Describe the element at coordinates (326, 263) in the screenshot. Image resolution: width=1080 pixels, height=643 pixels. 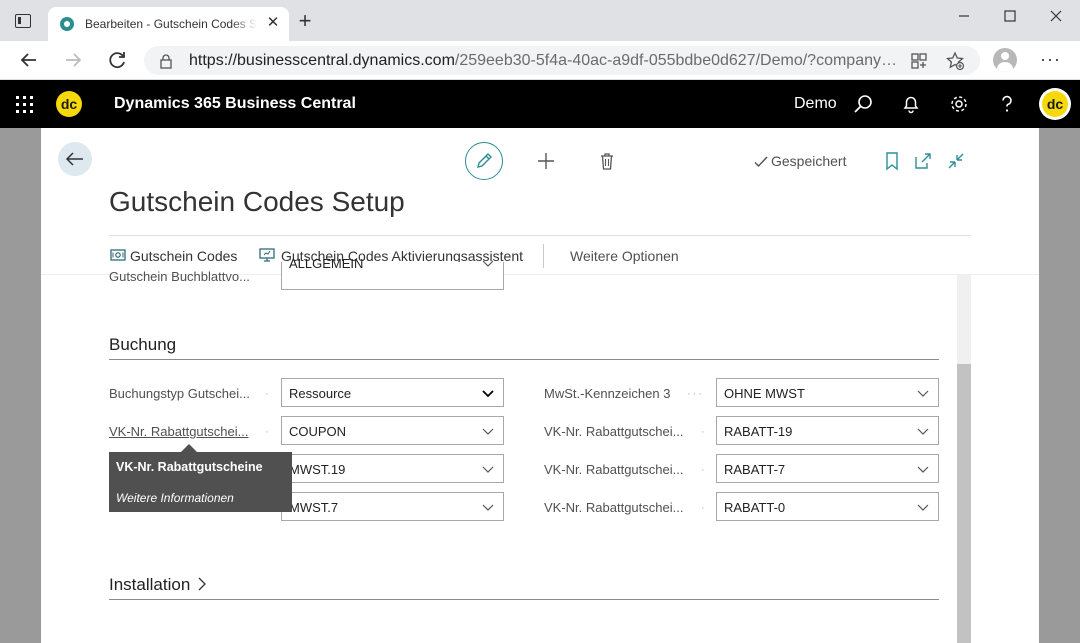
I see `buchblattvorlage-value: ALLGEMEIN` at that location.